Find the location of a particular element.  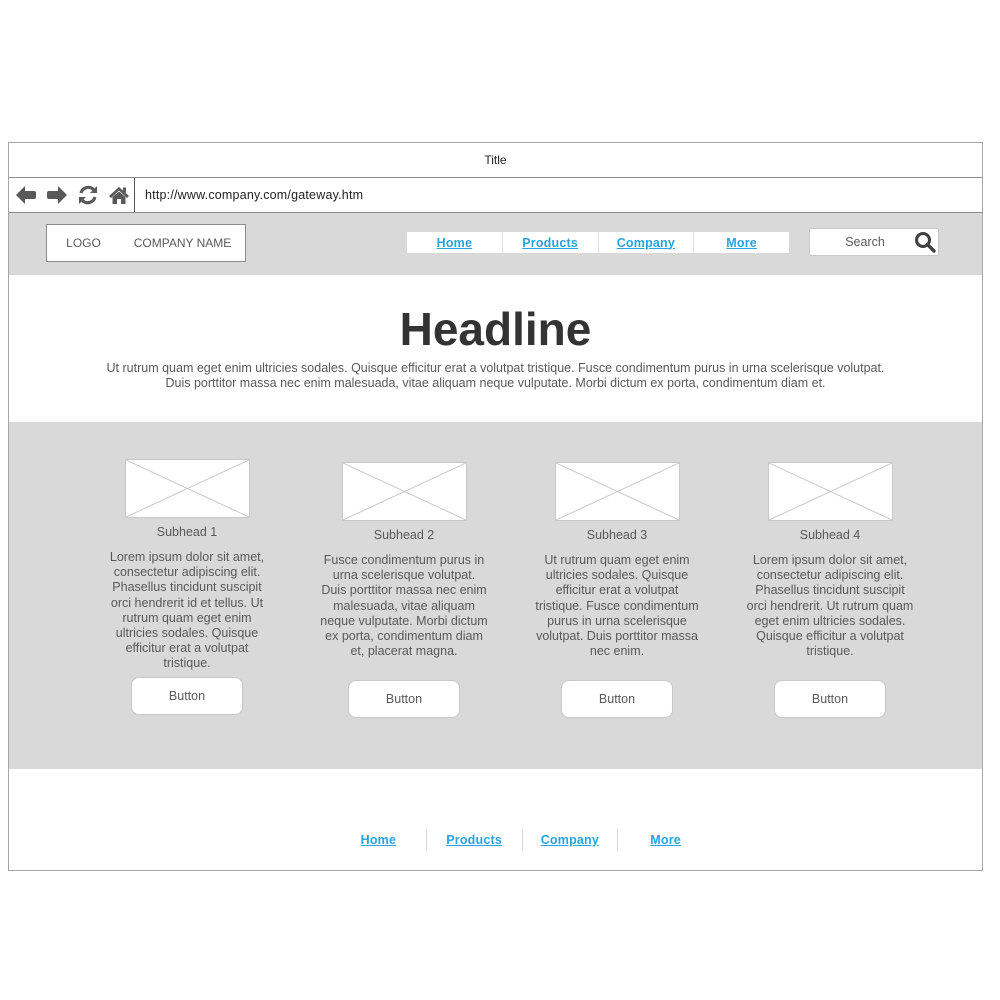

logo-text: LOGO is located at coordinates (83, 243).